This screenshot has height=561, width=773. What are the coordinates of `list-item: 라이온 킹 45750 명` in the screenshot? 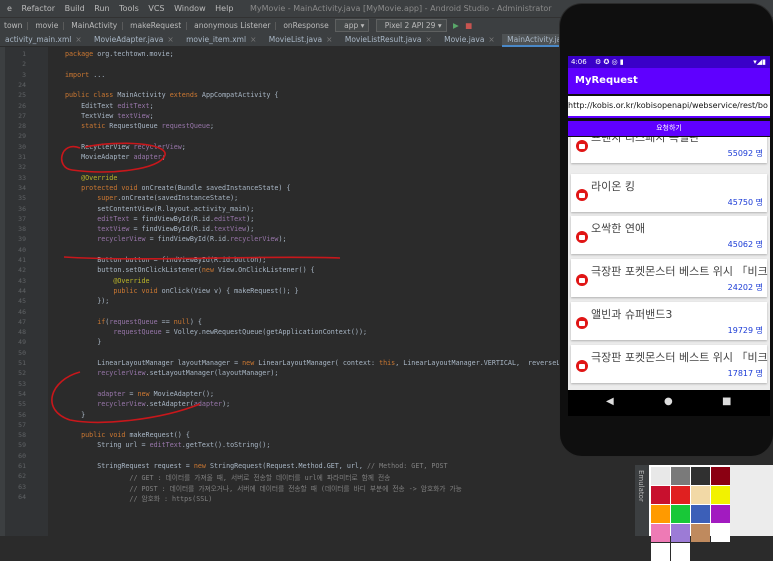 It's located at (669, 193).